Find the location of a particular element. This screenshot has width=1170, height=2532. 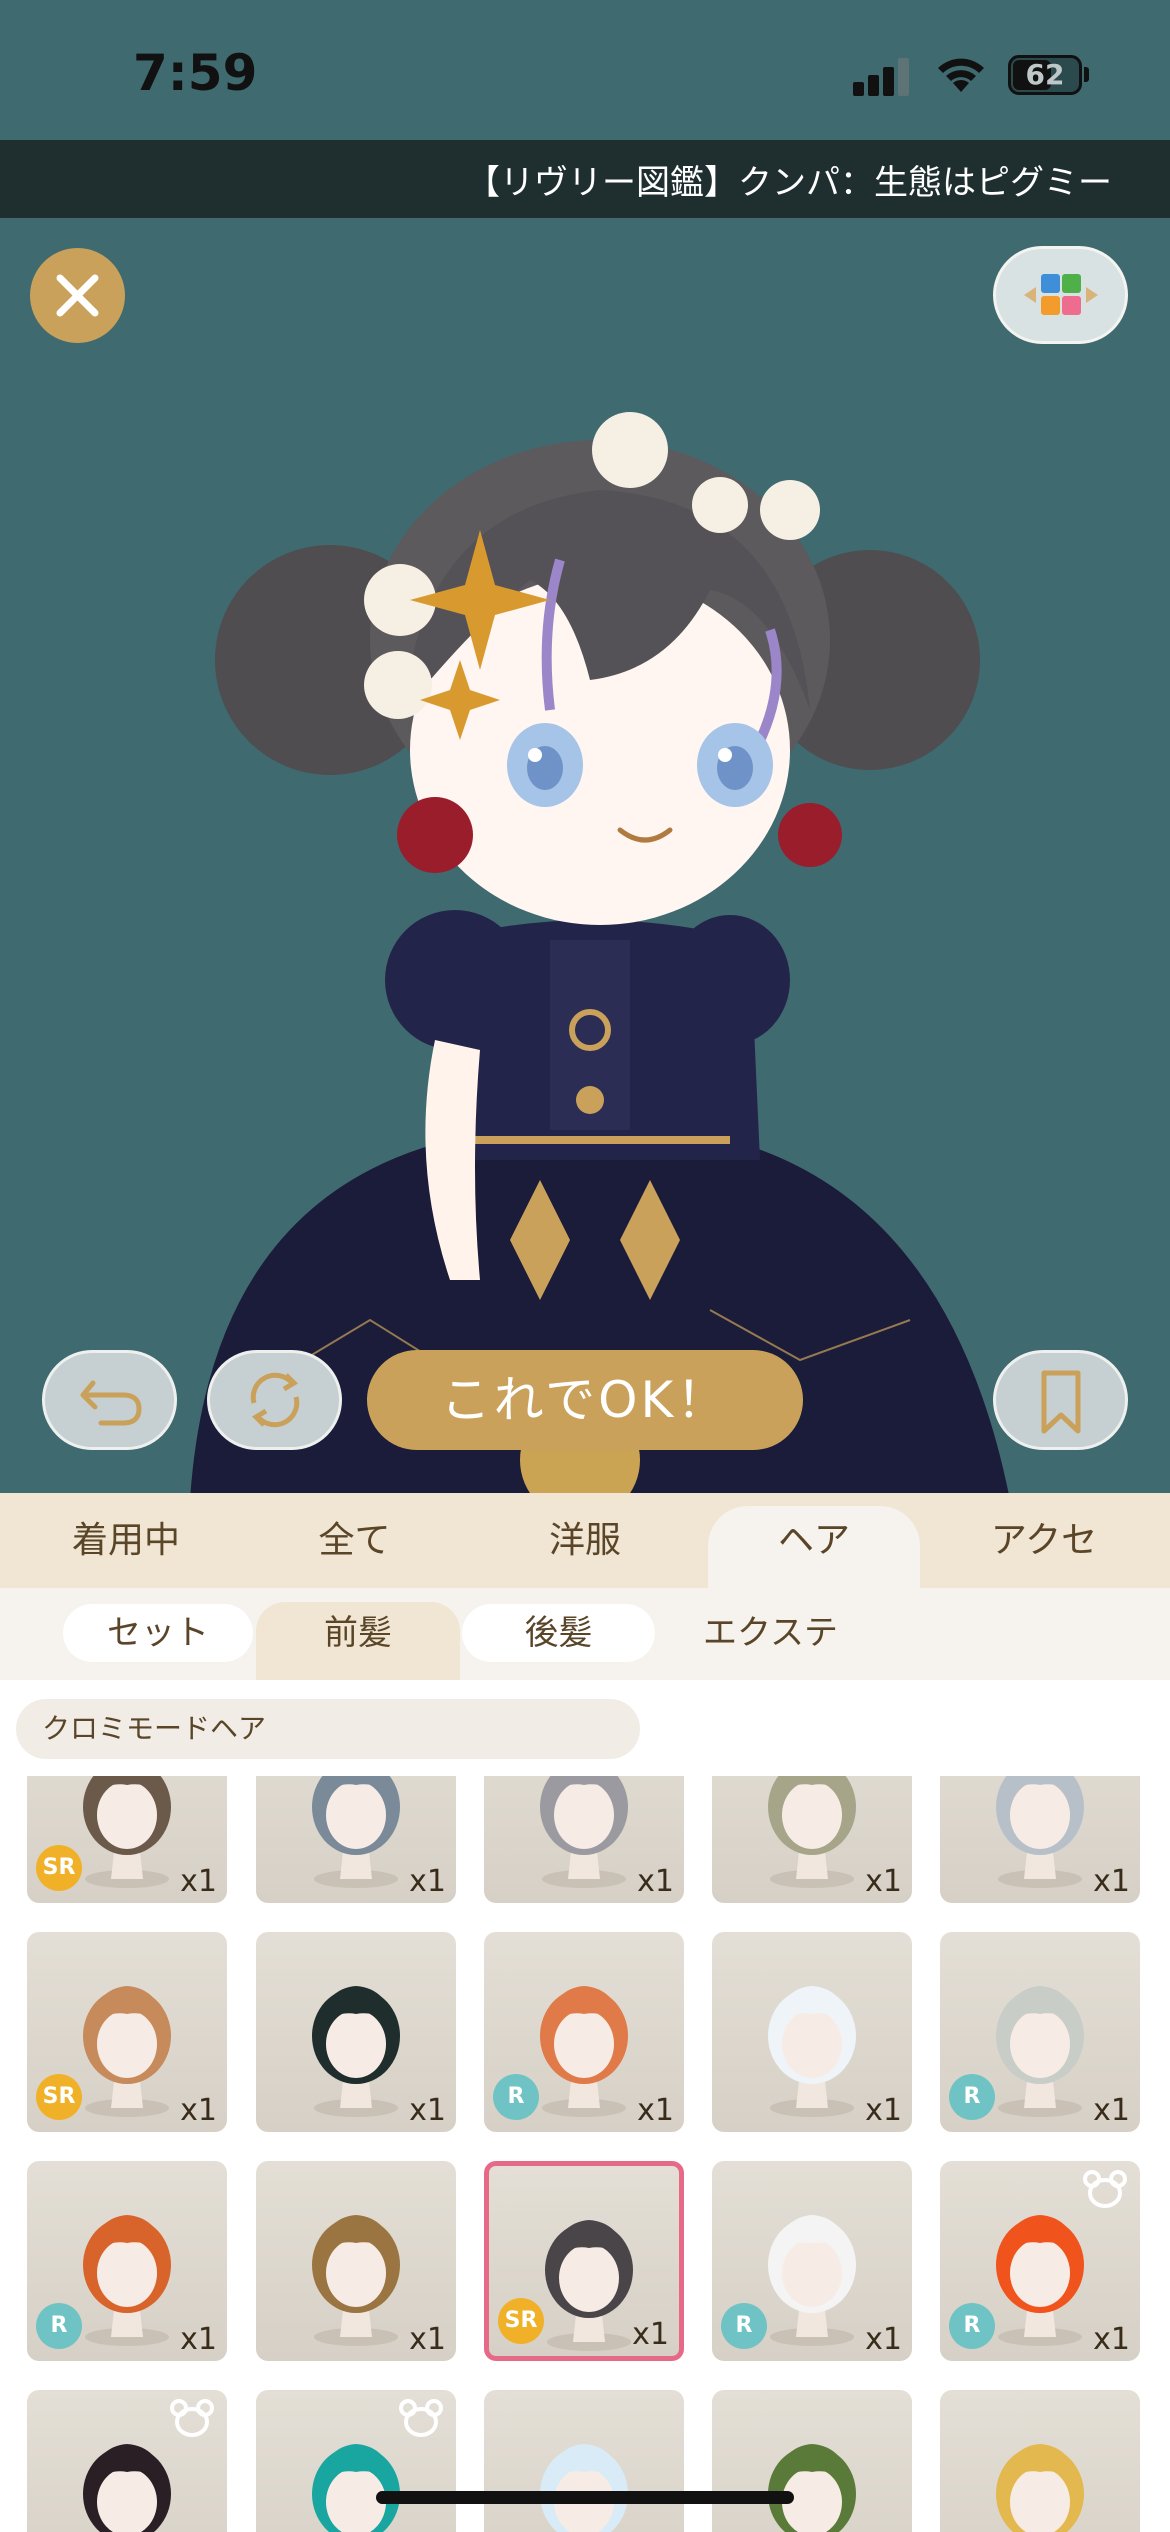

tab-accessory: アクセ is located at coordinates (1044, 1540).